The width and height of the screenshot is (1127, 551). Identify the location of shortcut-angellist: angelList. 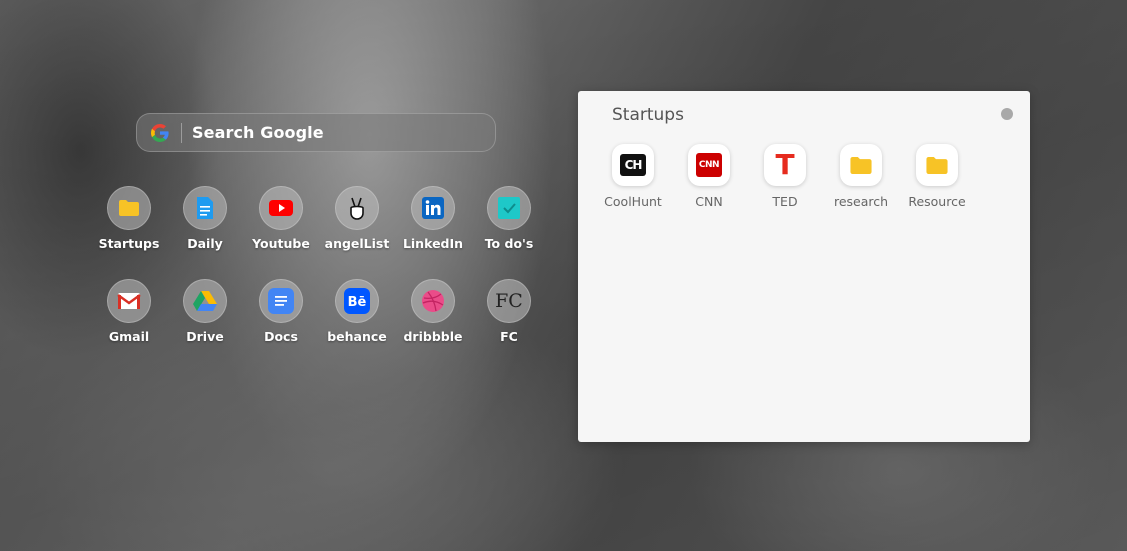
(357, 226).